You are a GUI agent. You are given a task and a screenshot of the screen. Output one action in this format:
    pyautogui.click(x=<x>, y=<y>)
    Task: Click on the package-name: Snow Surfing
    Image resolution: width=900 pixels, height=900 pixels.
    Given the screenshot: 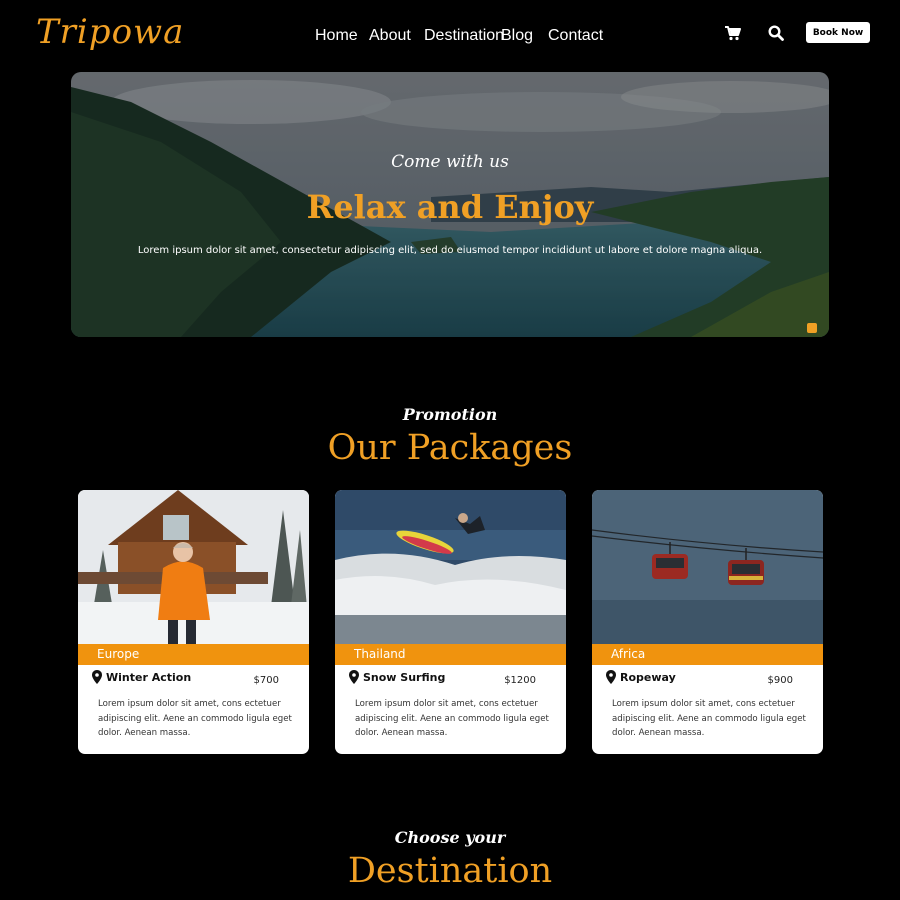 What is the action you would take?
    pyautogui.click(x=404, y=677)
    